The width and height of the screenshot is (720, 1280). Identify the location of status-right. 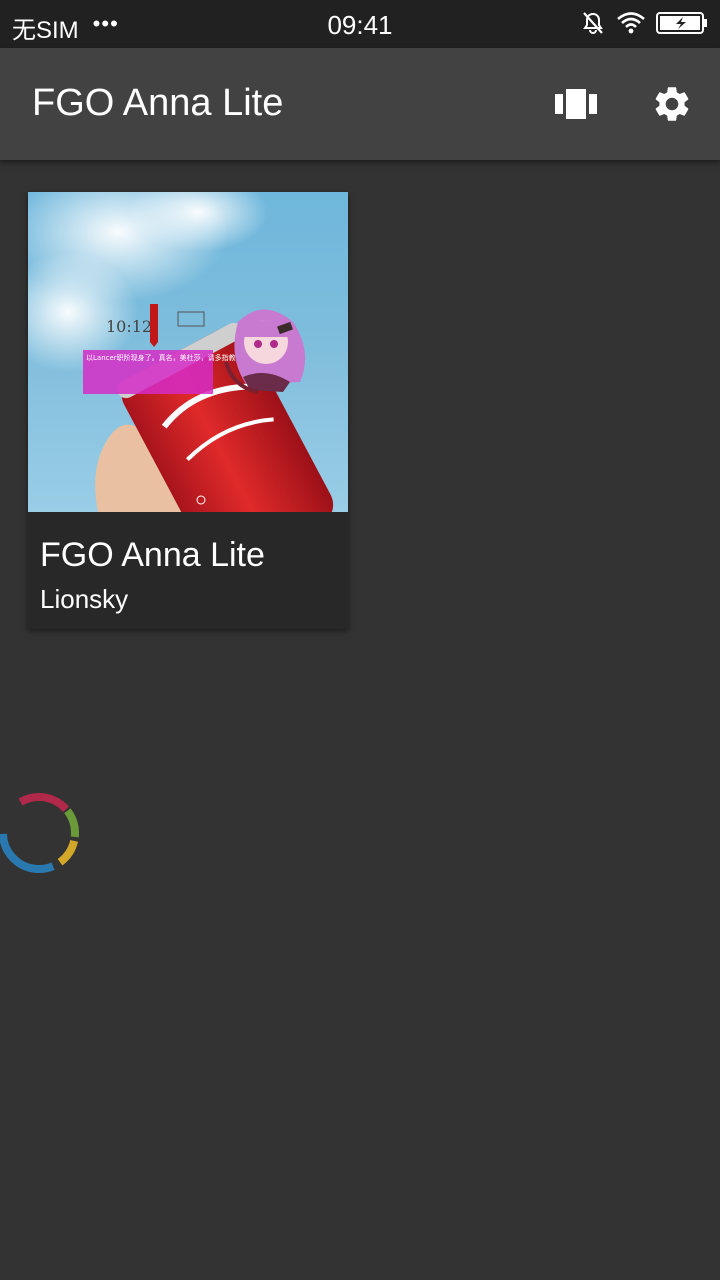
(644, 23).